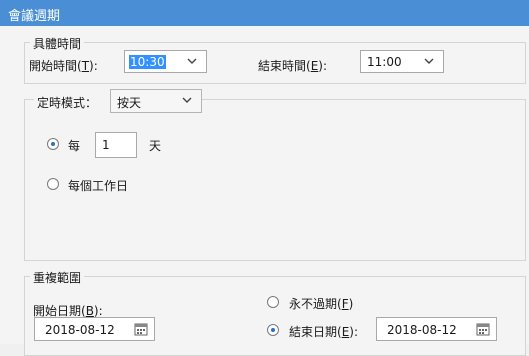 Image resolution: width=529 pixels, height=356 pixels. What do you see at coordinates (80, 330) in the screenshot?
I see `start-date-value: 2018-08-12` at bounding box center [80, 330].